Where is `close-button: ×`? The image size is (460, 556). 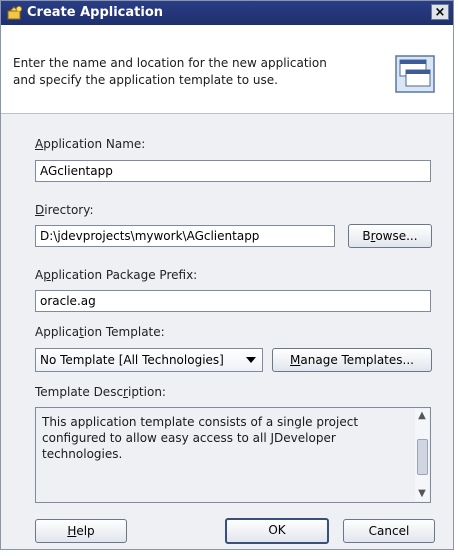
close-button: × is located at coordinates (440, 12).